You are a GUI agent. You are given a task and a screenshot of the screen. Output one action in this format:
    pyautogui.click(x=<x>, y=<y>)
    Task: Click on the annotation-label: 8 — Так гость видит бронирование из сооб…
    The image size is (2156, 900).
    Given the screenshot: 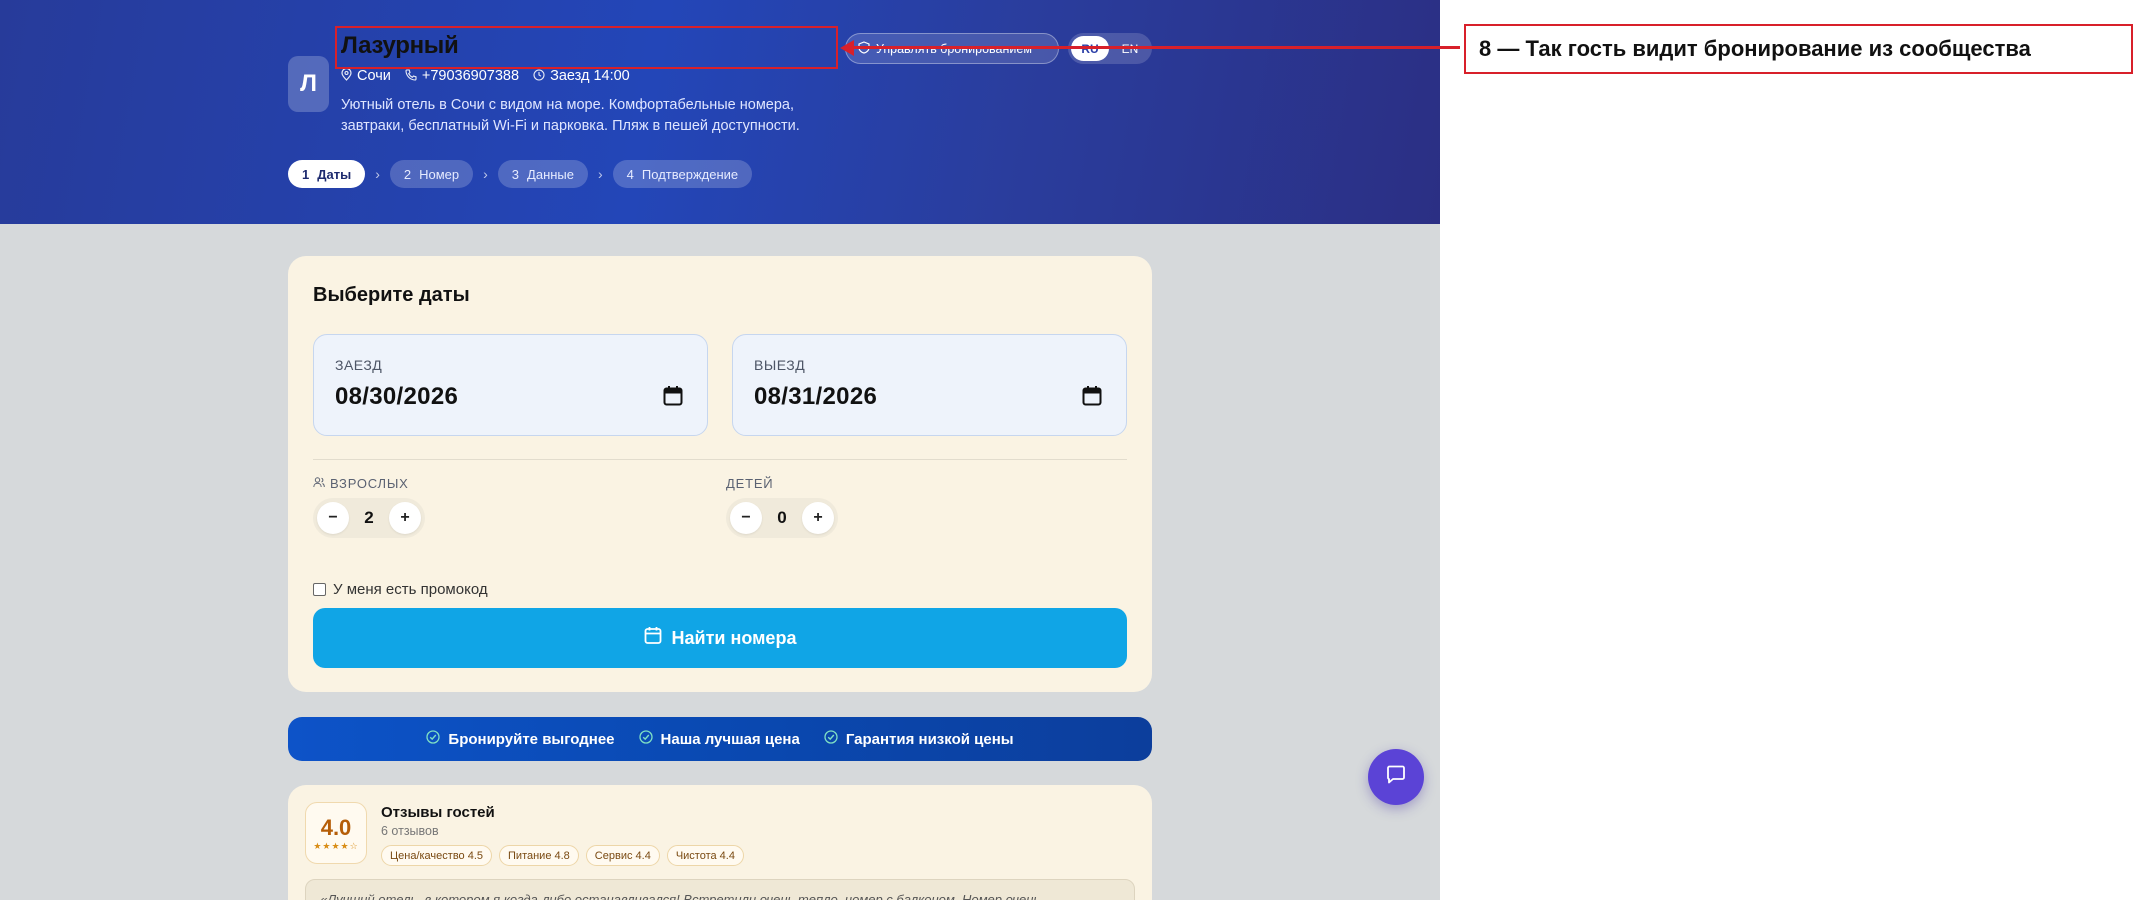 What is the action you would take?
    pyautogui.click(x=1798, y=49)
    